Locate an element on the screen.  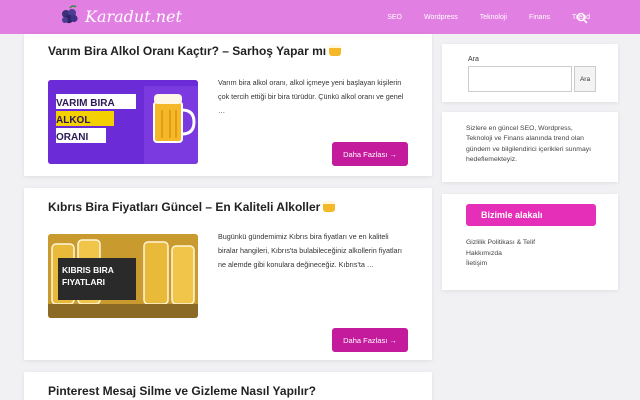
thumb-line-2: FIYATLARI is located at coordinates (83, 282).